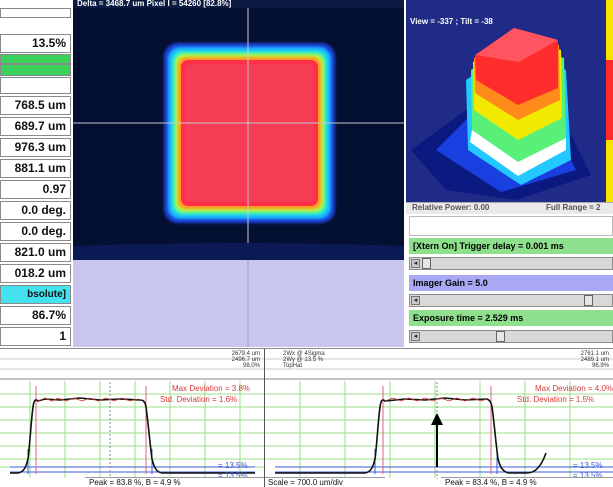  Describe the element at coordinates (511, 246) in the screenshot. I see `trigger-delay-label: [Xtern On] Trigger delay = 0.001 ms` at that location.